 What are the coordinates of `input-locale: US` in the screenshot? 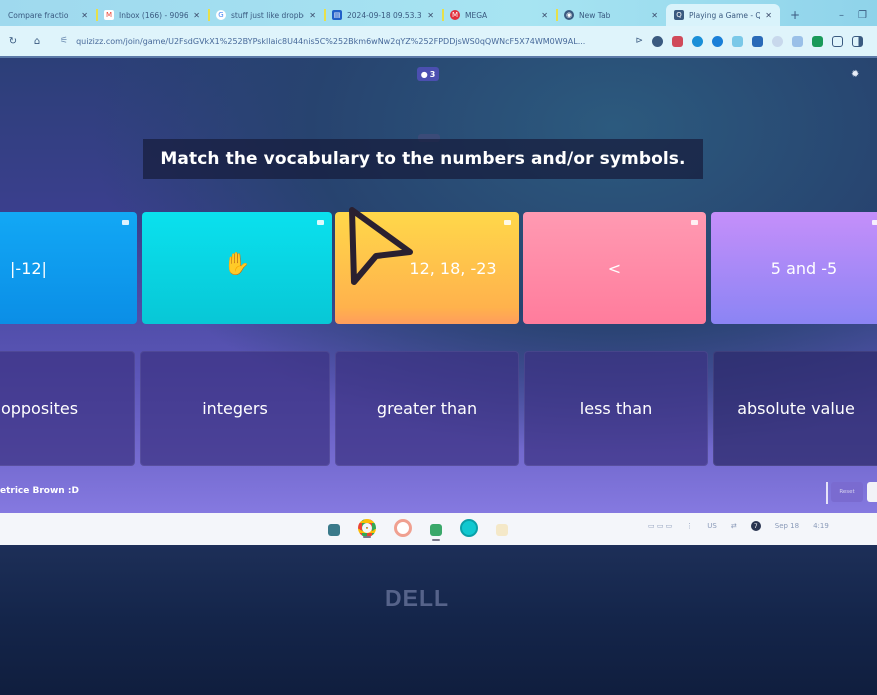 It's located at (712, 526).